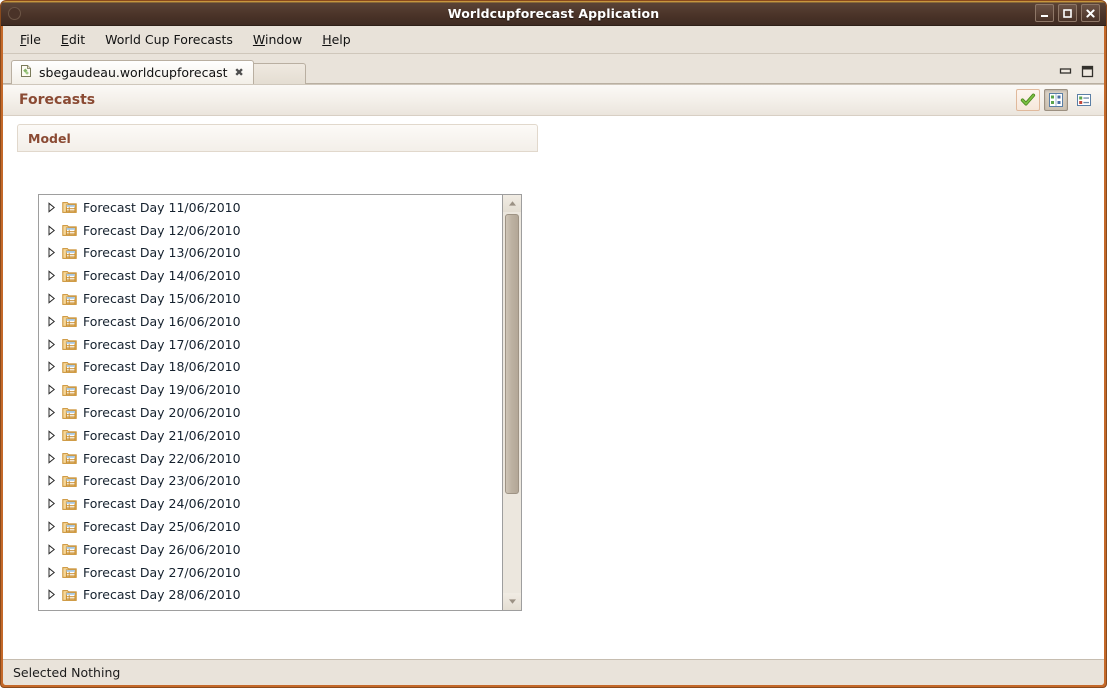  What do you see at coordinates (327, 39) in the screenshot?
I see `menu-help-mnemonic: H` at bounding box center [327, 39].